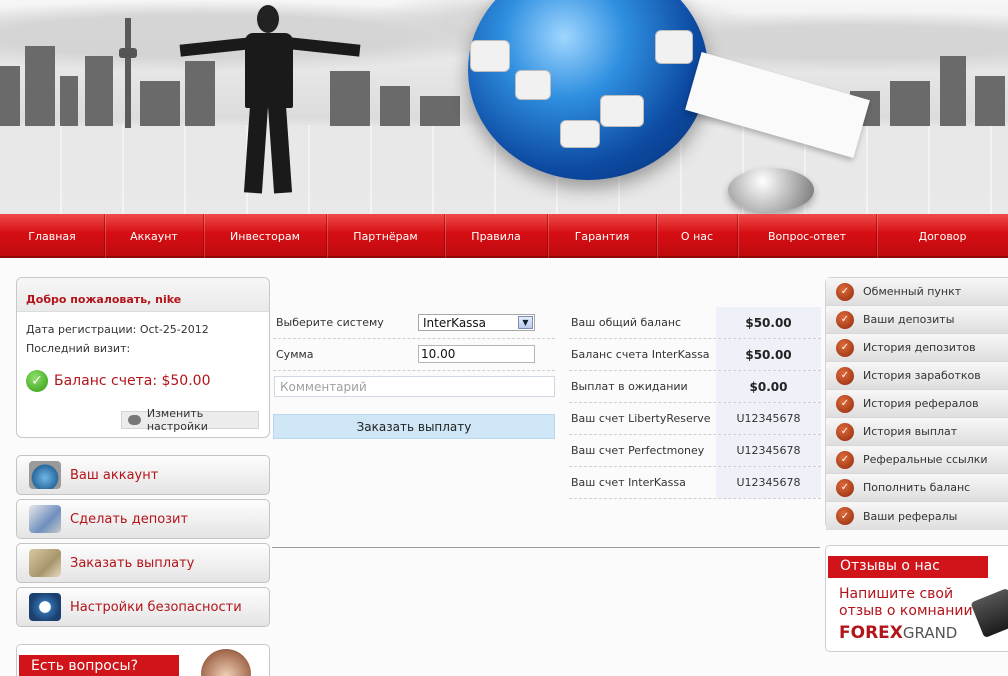 The width and height of the screenshot is (1008, 676). I want to click on right-menu-item-top-up: ✓ Пополнить баланс, so click(917, 488).